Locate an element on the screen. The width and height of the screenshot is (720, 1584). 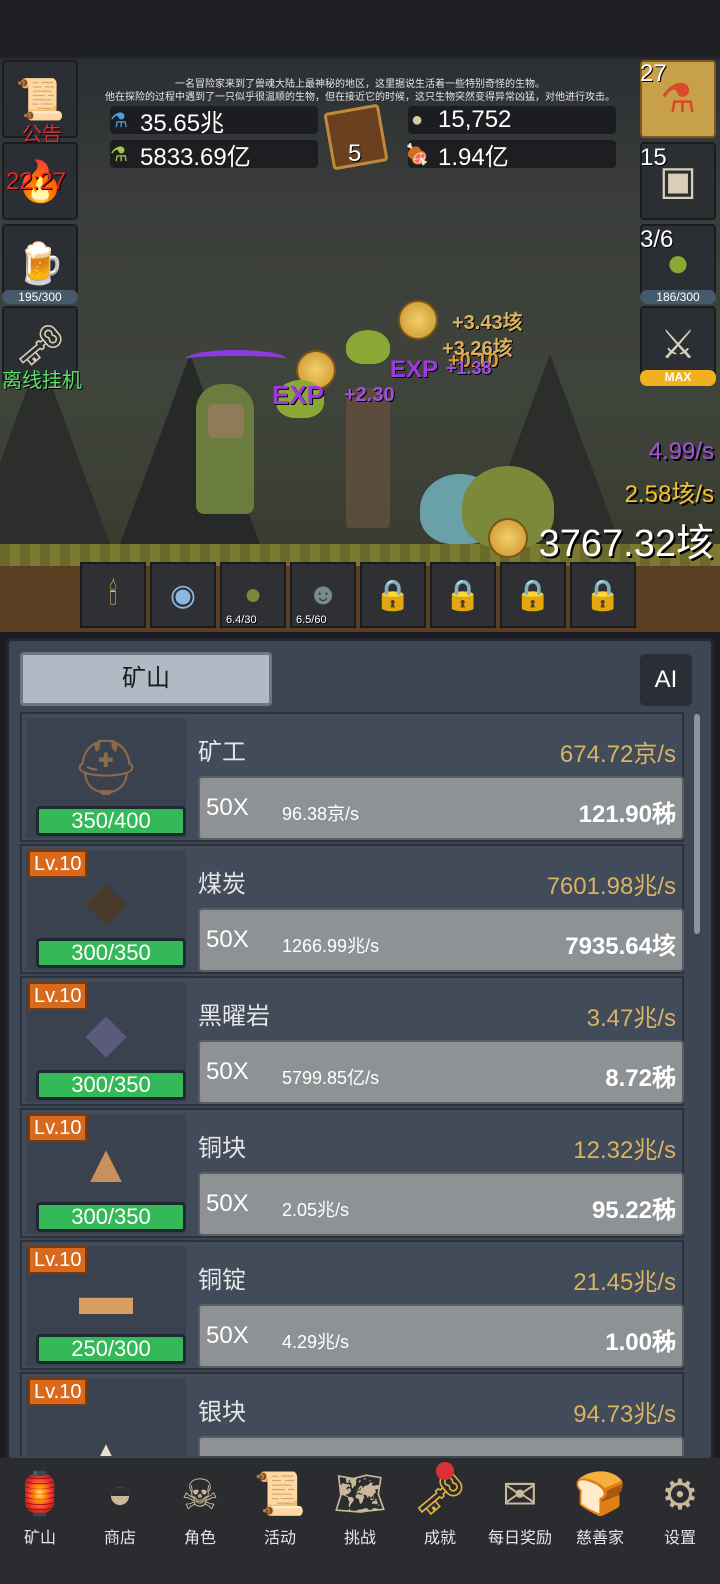
buy-gain: 4.29兆/s is located at coordinates (316, 1342).